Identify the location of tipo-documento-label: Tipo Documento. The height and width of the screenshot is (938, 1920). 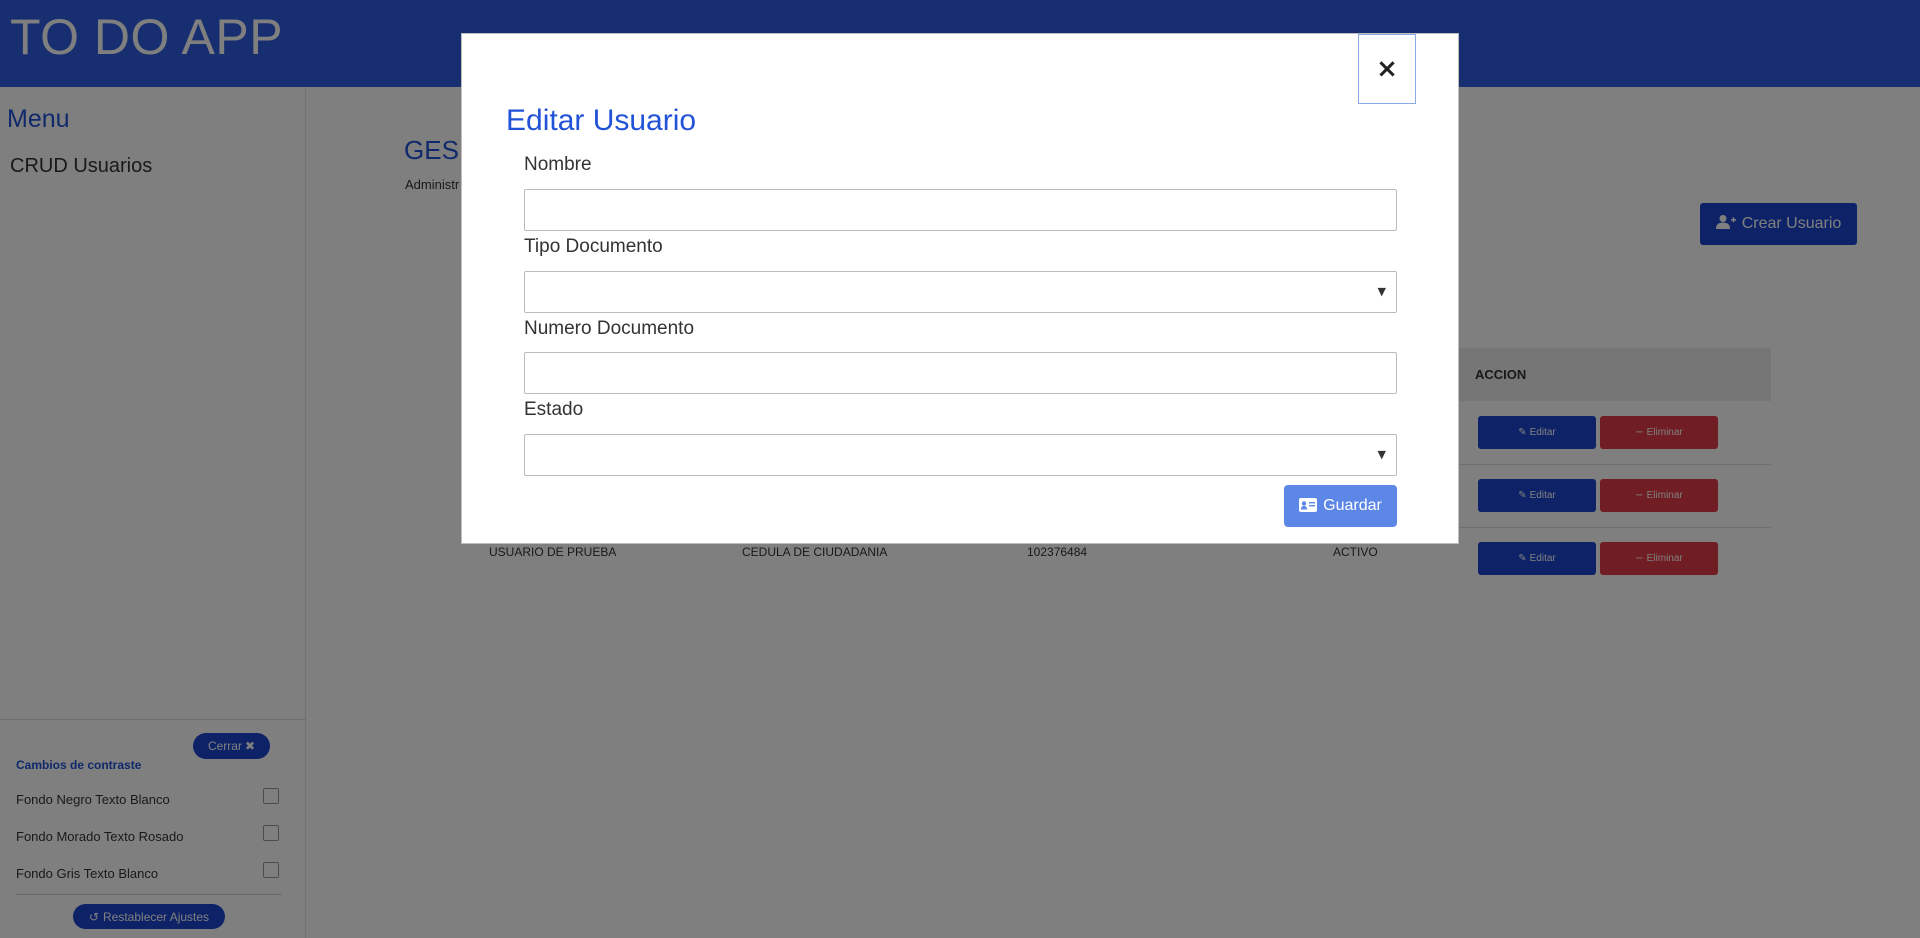
(593, 246).